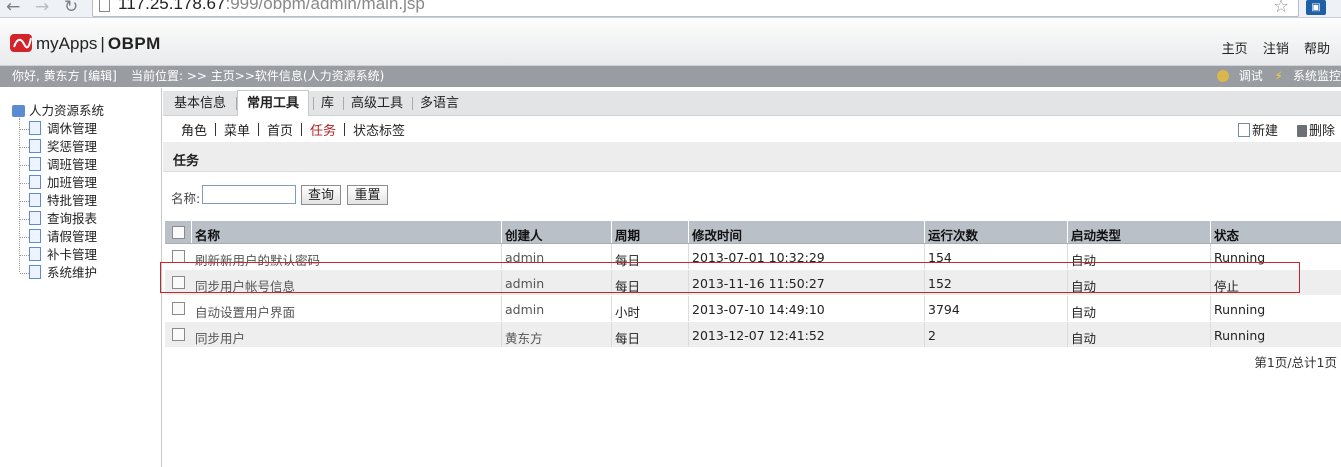 The image size is (1341, 467). Describe the element at coordinates (439, 103) in the screenshot. I see `tab-multilanguage: 多语言` at that location.